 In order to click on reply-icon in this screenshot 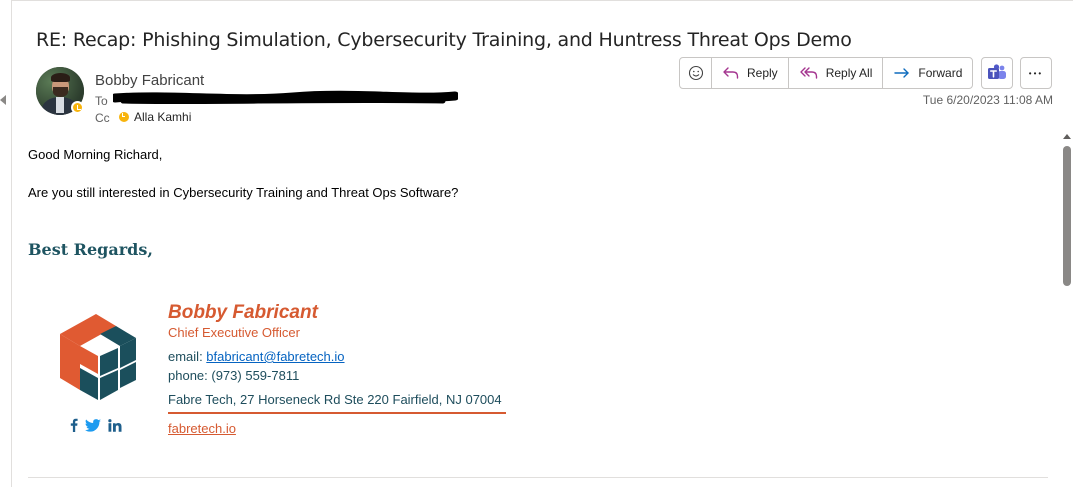, I will do `click(731, 73)`.